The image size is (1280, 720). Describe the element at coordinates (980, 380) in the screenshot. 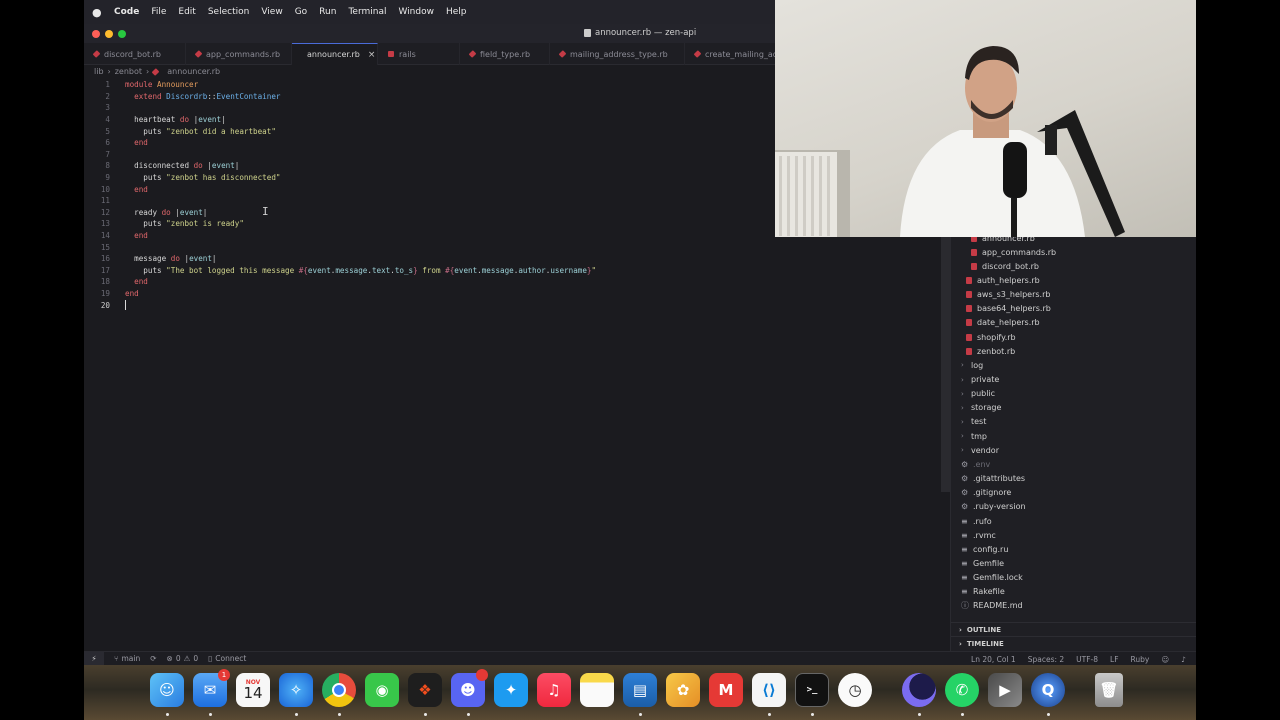

I see `tree-item: › private` at that location.